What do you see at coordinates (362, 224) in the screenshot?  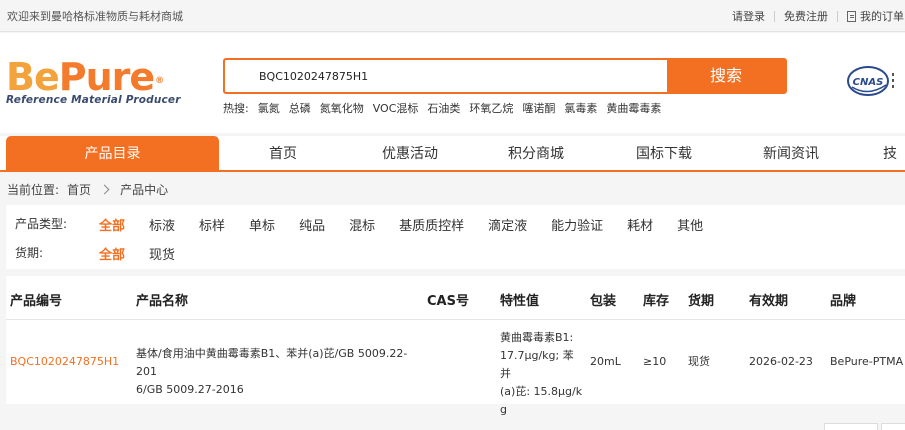 I see `filter-type-option: 混标` at bounding box center [362, 224].